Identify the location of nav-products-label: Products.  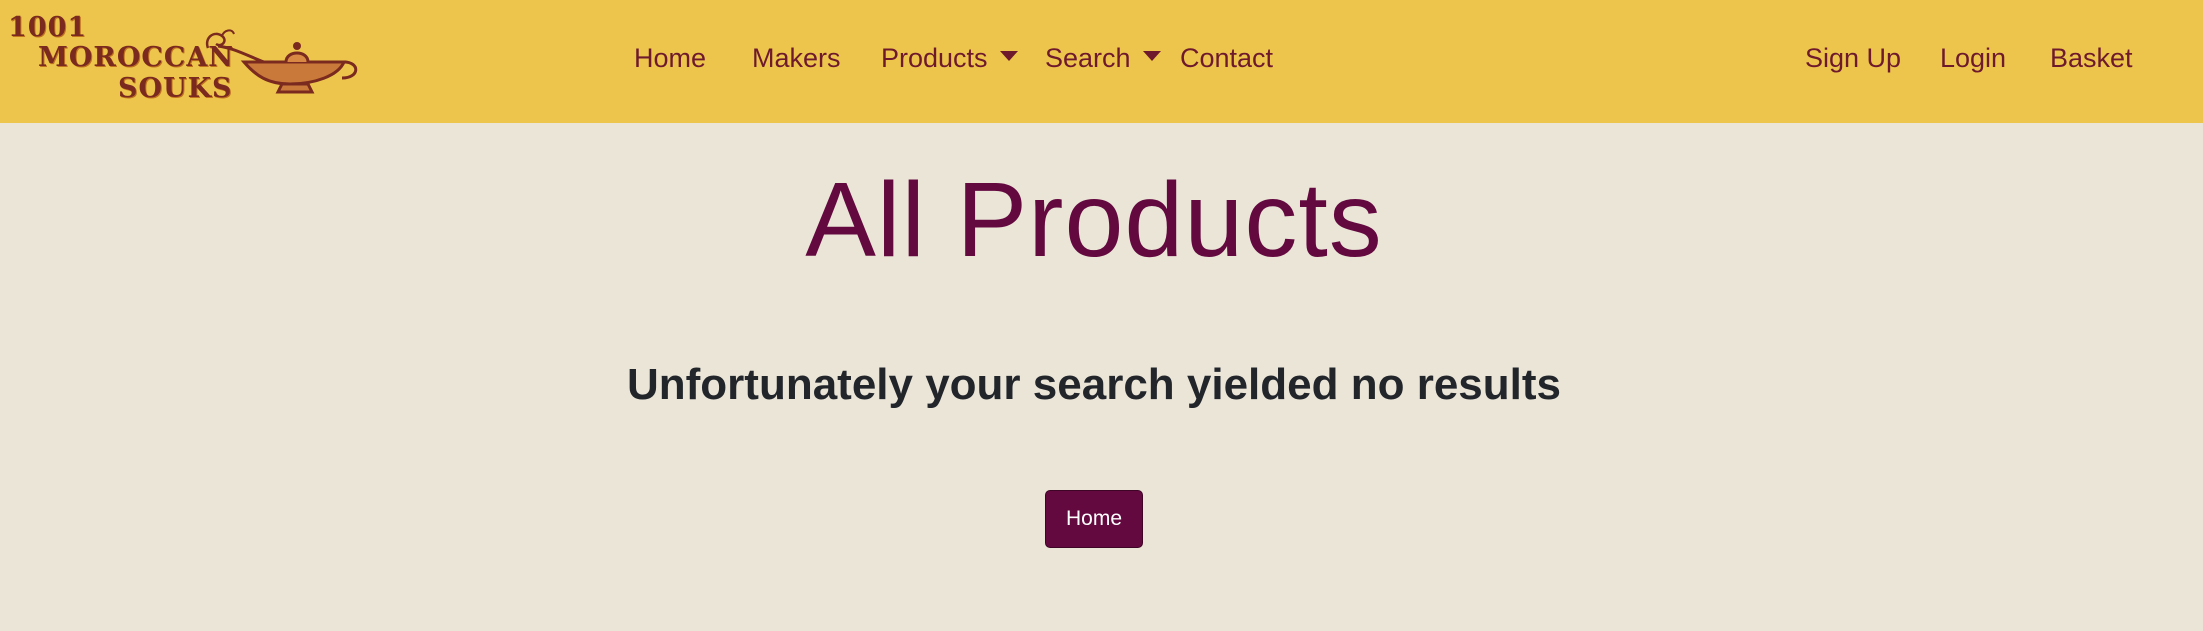
(934, 58).